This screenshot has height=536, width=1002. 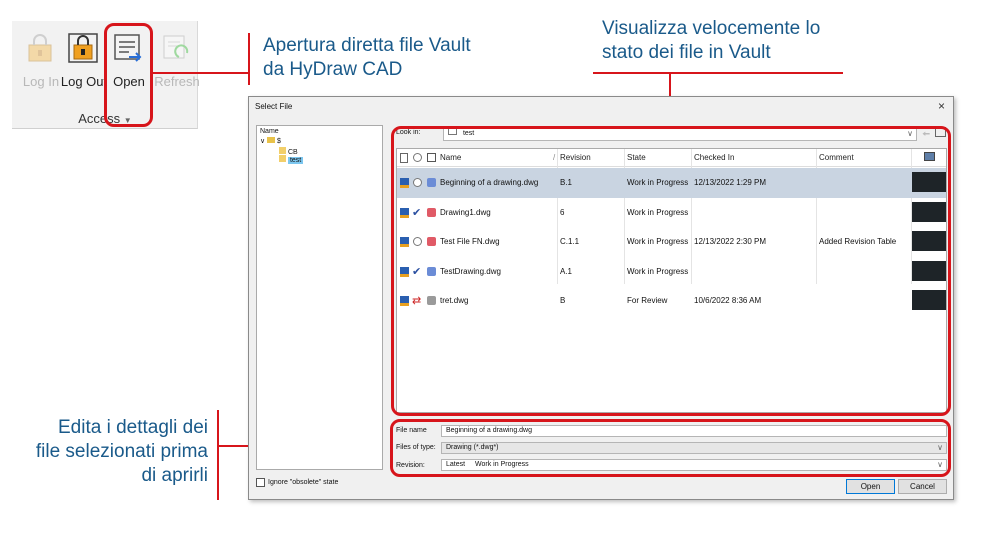 I want to click on refresh-button: Refresh, so click(x=177, y=63).